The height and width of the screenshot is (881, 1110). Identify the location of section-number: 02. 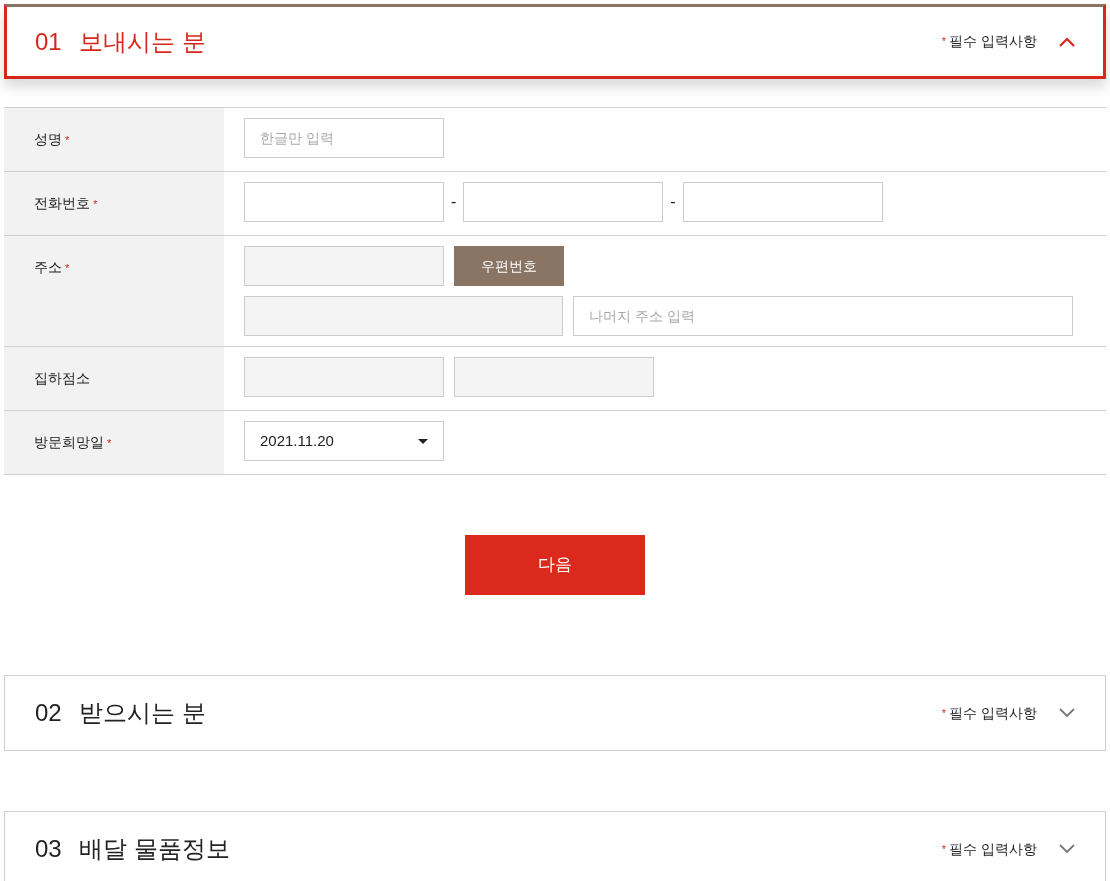
(49, 713).